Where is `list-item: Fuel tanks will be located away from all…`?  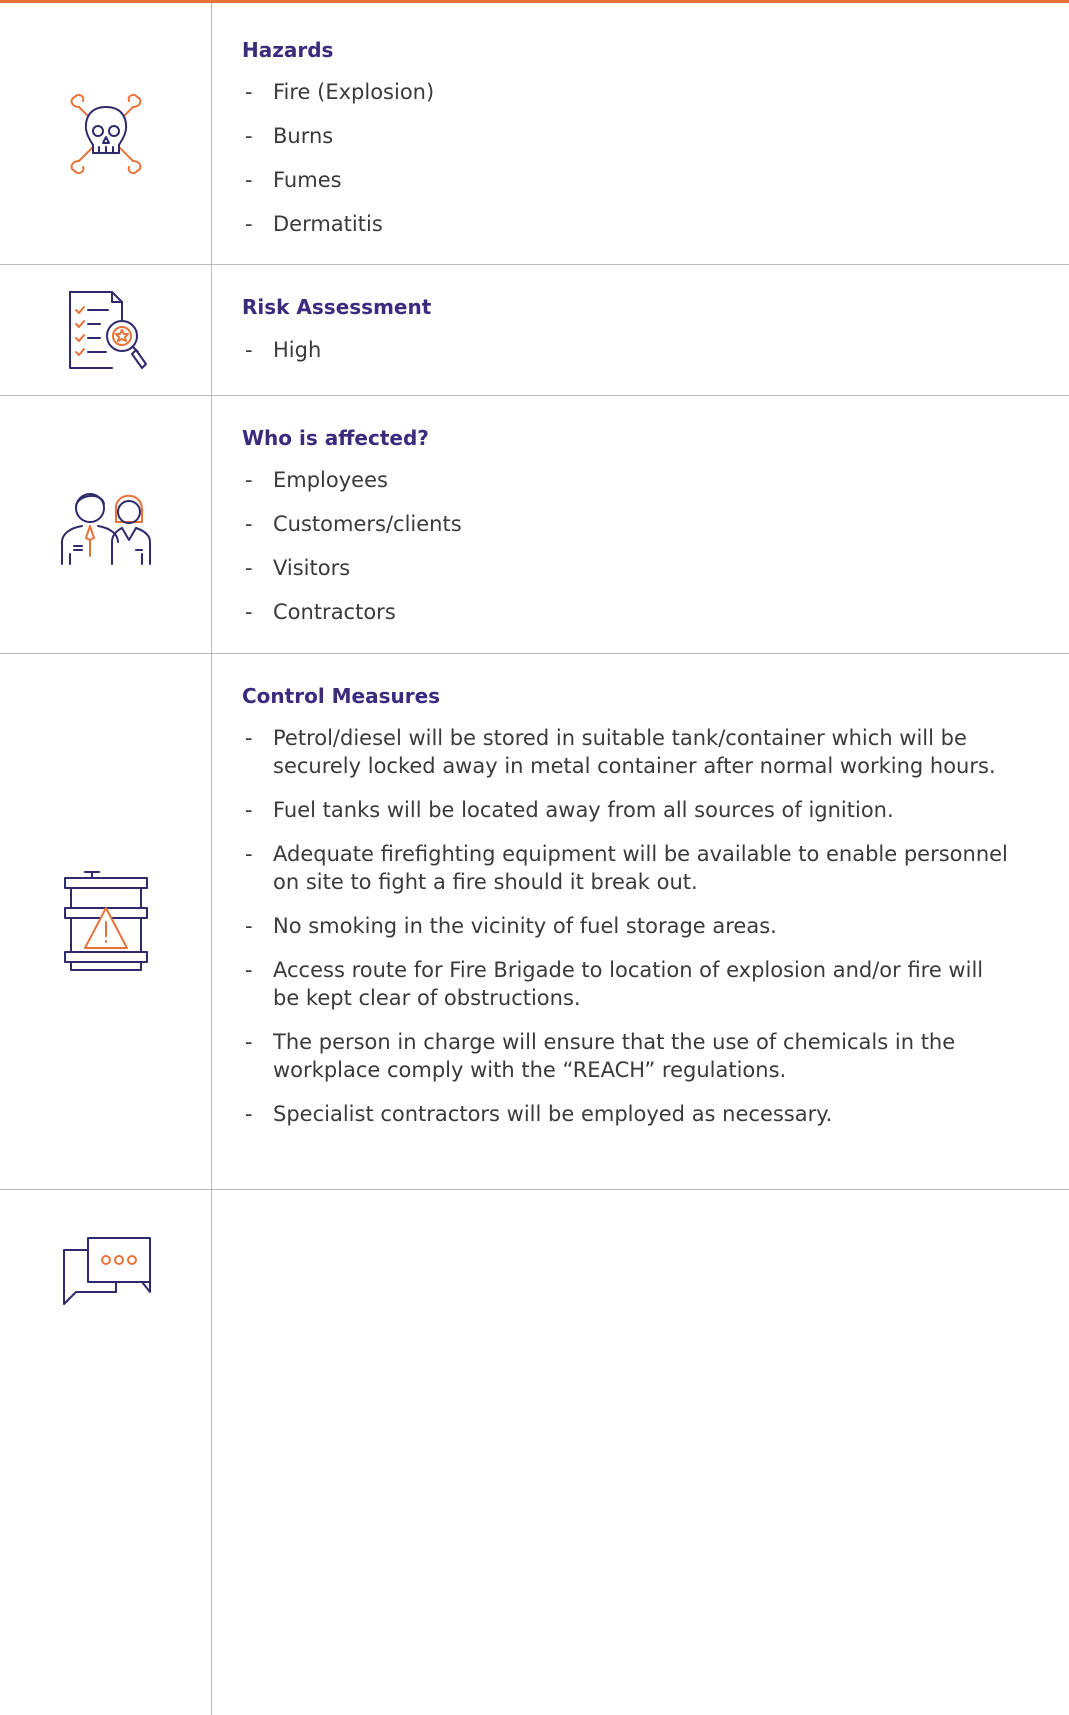
list-item: Fuel tanks will be located away from all… is located at coordinates (625, 810).